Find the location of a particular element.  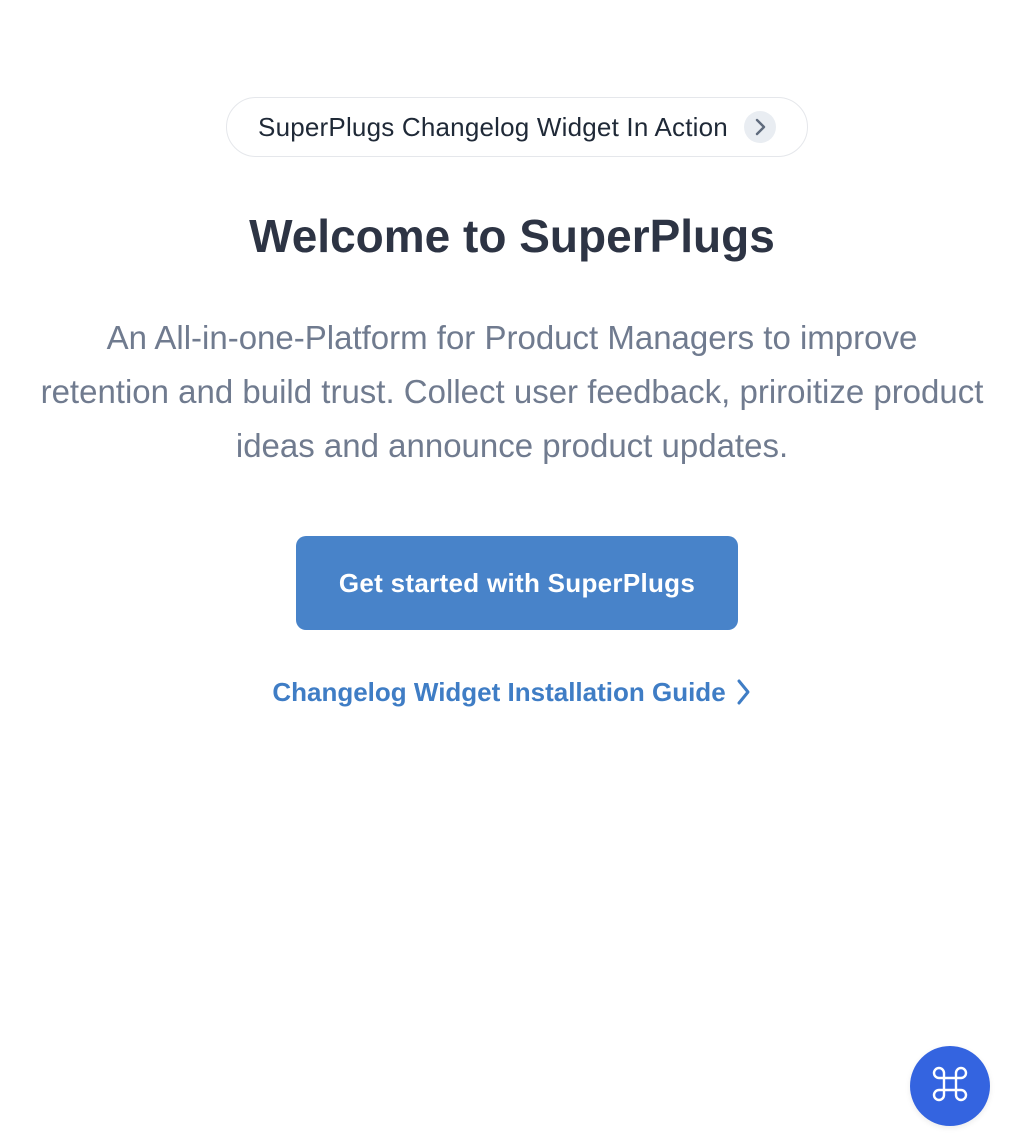

get-started-button: Get started with SuperPlugs is located at coordinates (517, 583).